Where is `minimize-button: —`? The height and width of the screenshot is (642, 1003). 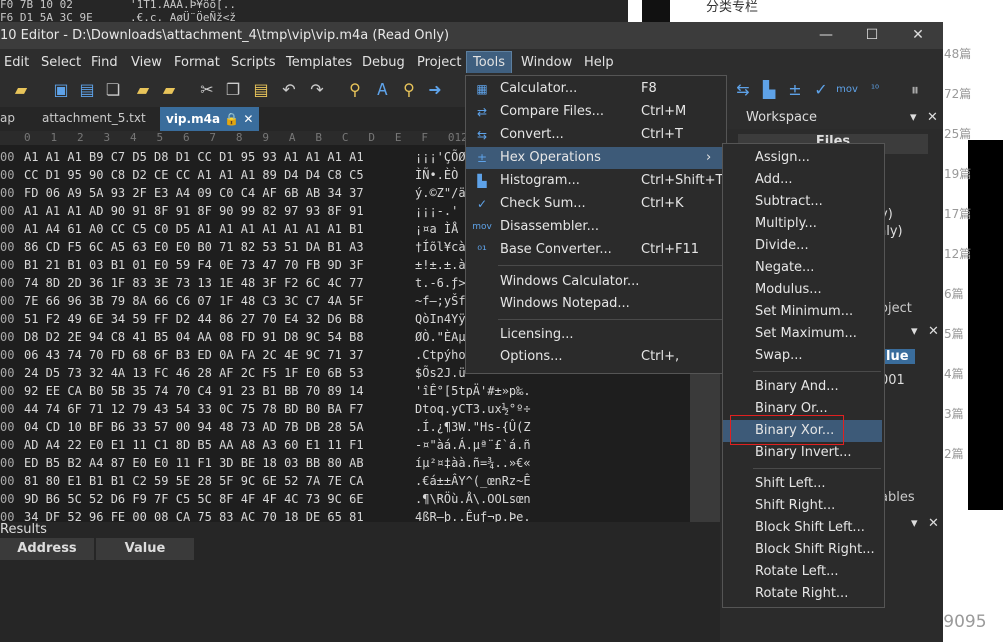
minimize-button: — is located at coordinates (826, 35).